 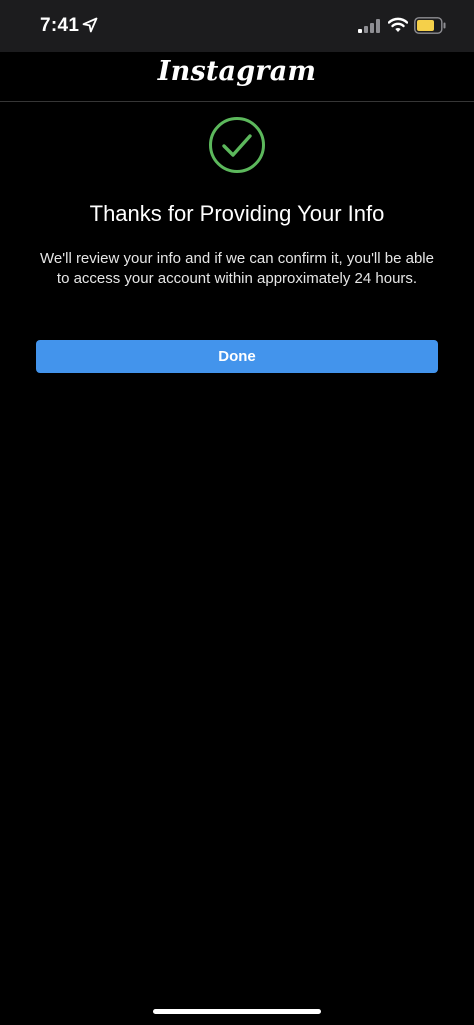 I want to click on status-bar: 7:41, so click(x=237, y=26).